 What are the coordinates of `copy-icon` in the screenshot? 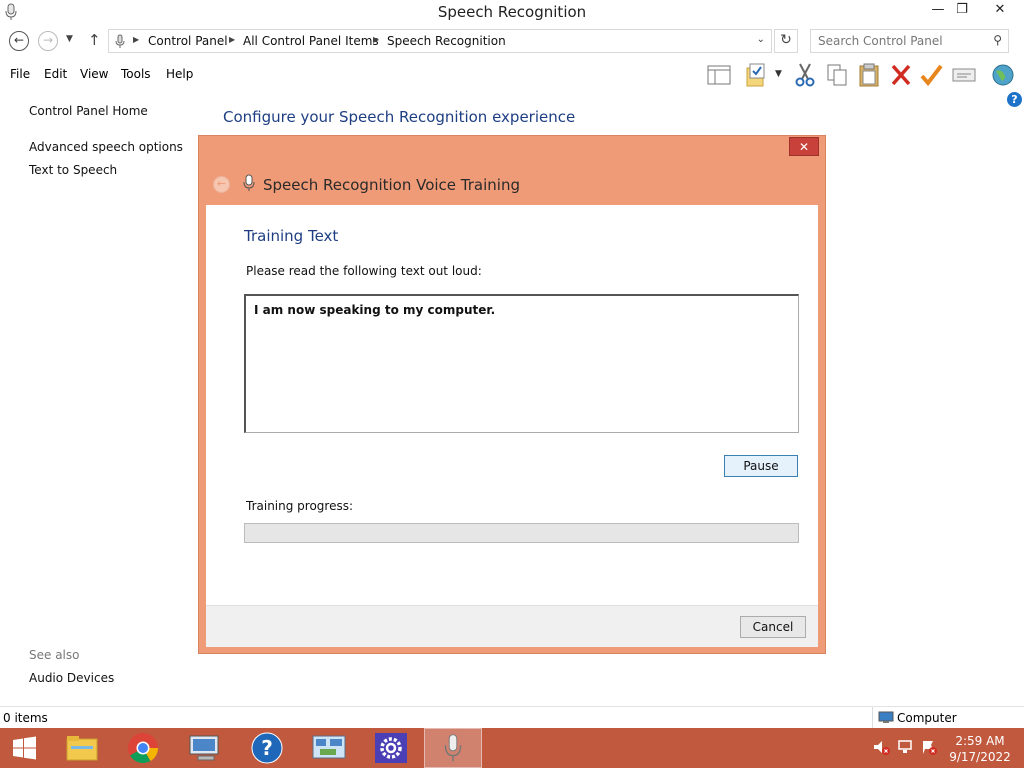 It's located at (837, 75).